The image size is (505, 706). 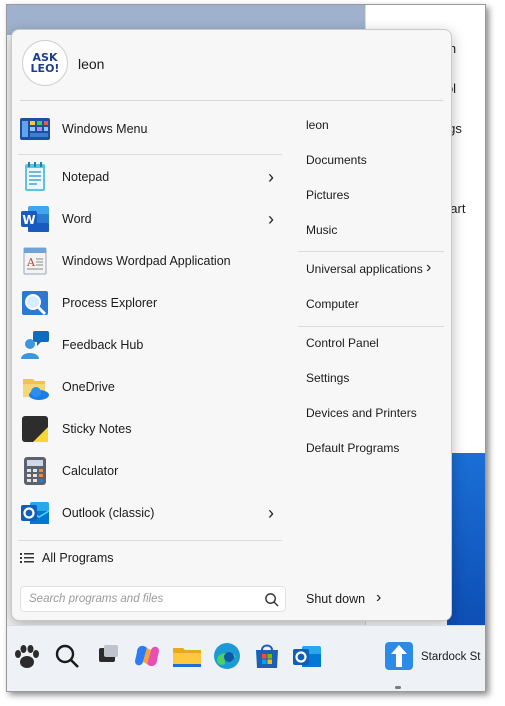 I want to click on link-music: Music, so click(x=373, y=230).